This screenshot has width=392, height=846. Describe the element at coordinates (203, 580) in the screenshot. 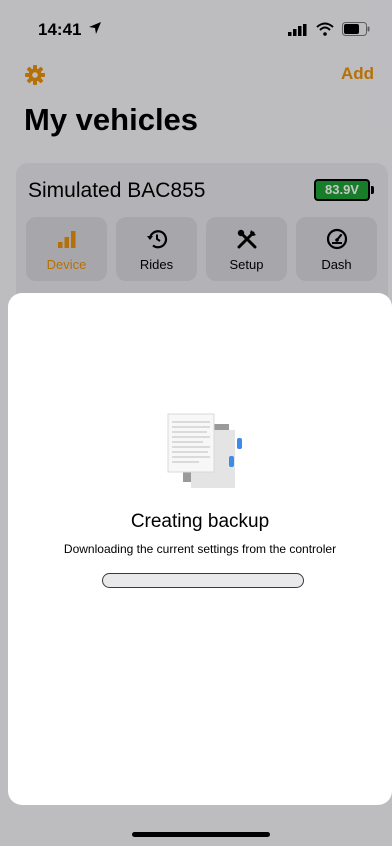

I see `backup-progress-bar` at that location.